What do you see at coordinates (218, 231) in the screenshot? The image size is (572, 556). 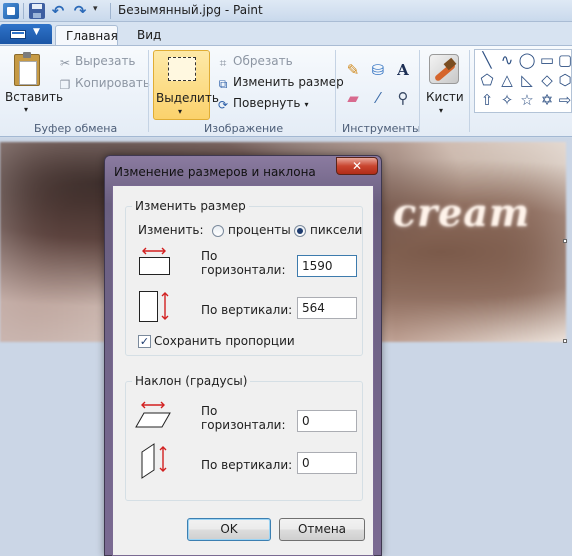 I see `percent-radio-dot` at bounding box center [218, 231].